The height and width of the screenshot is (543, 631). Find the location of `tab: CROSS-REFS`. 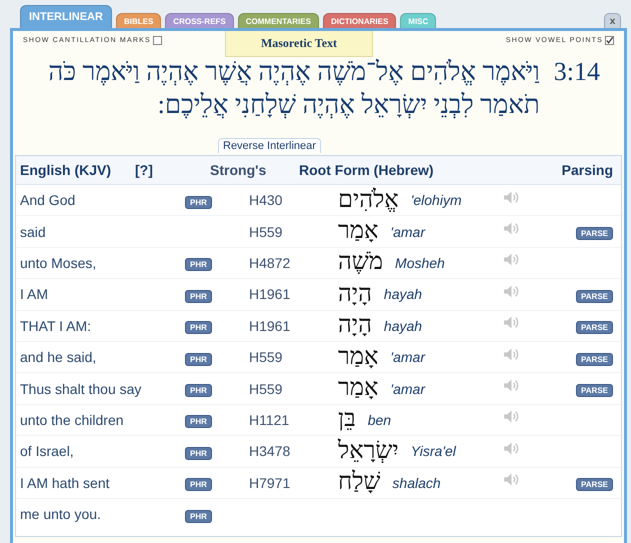

tab: CROSS-REFS is located at coordinates (199, 20).